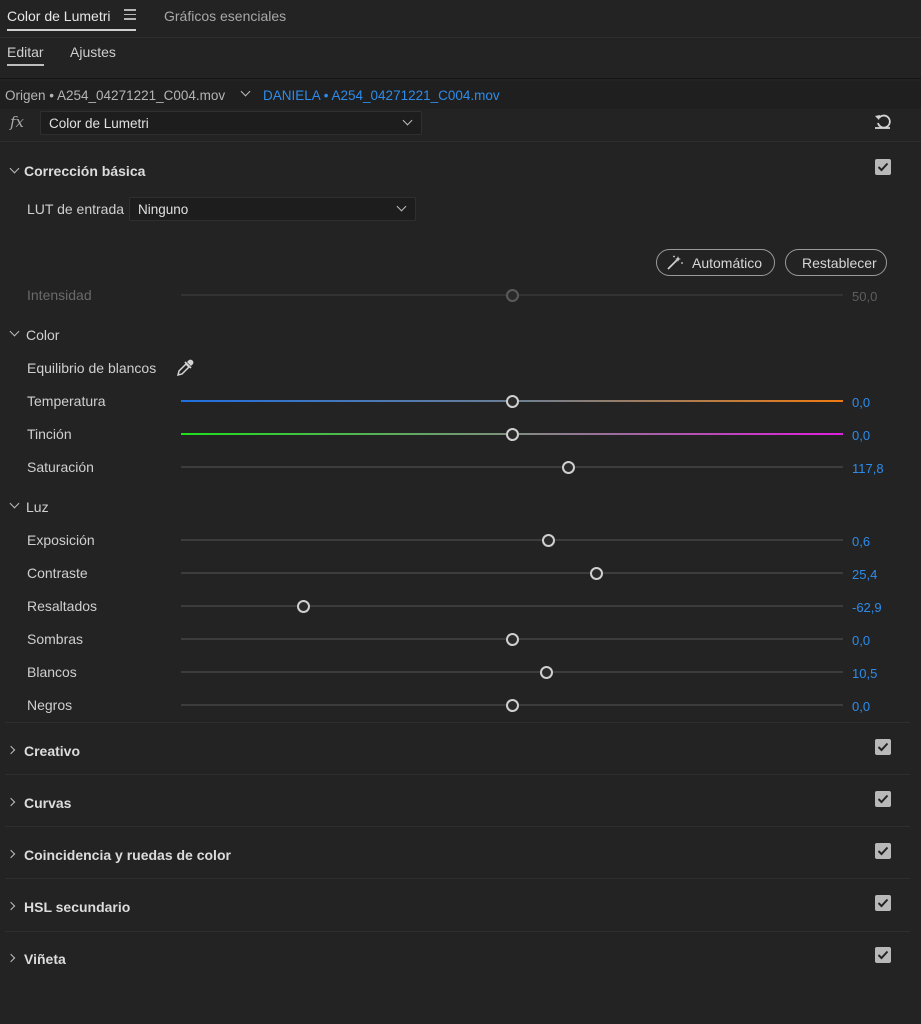  Describe the element at coordinates (839, 263) in the screenshot. I see `reset-button-label: Restablecer` at that location.